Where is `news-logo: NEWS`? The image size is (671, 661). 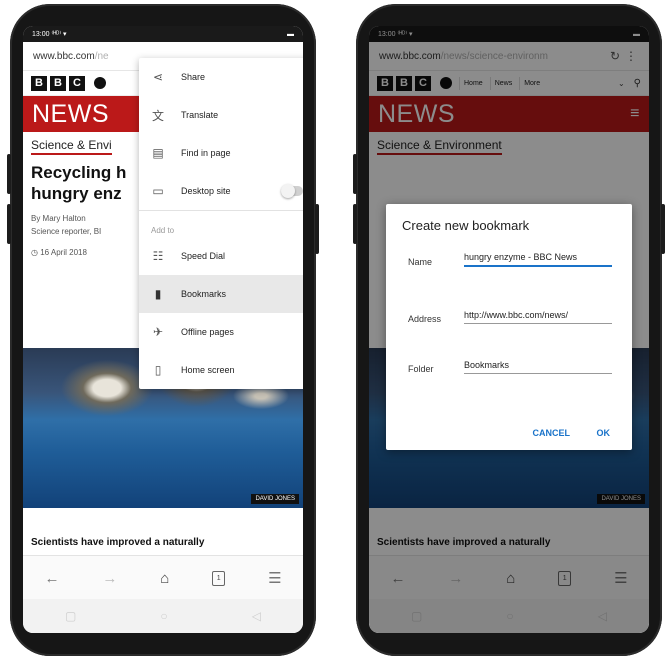 news-logo: NEWS is located at coordinates (70, 114).